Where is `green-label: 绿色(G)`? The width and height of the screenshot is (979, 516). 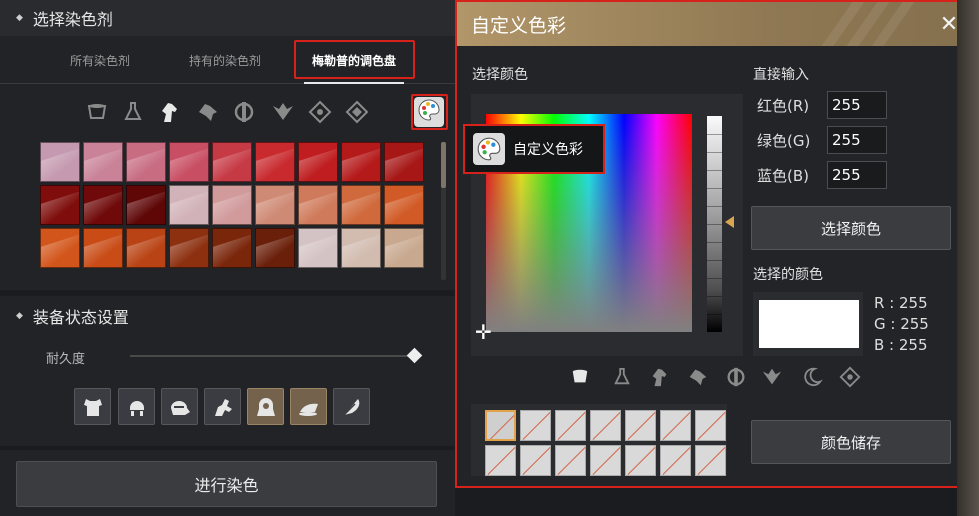 green-label: 绿色(G) is located at coordinates (784, 140).